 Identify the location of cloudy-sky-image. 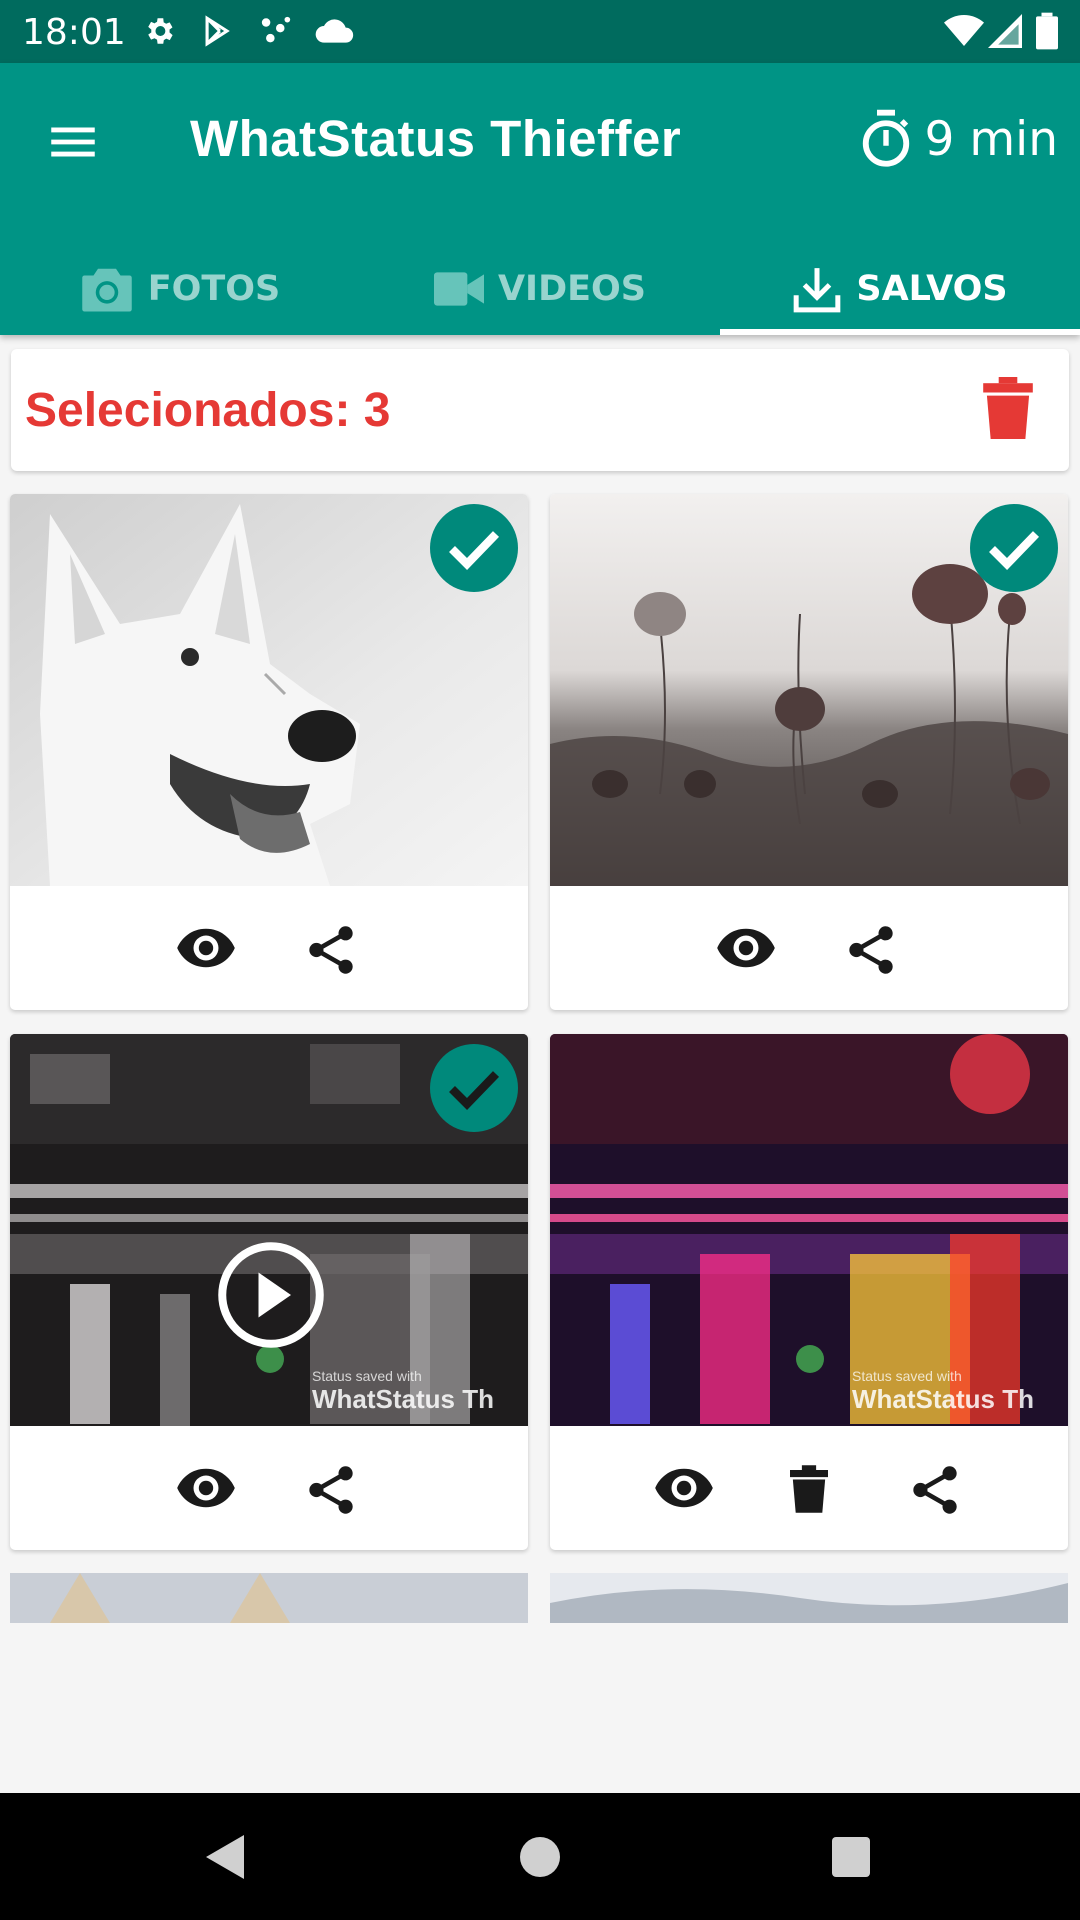
(809, 1598).